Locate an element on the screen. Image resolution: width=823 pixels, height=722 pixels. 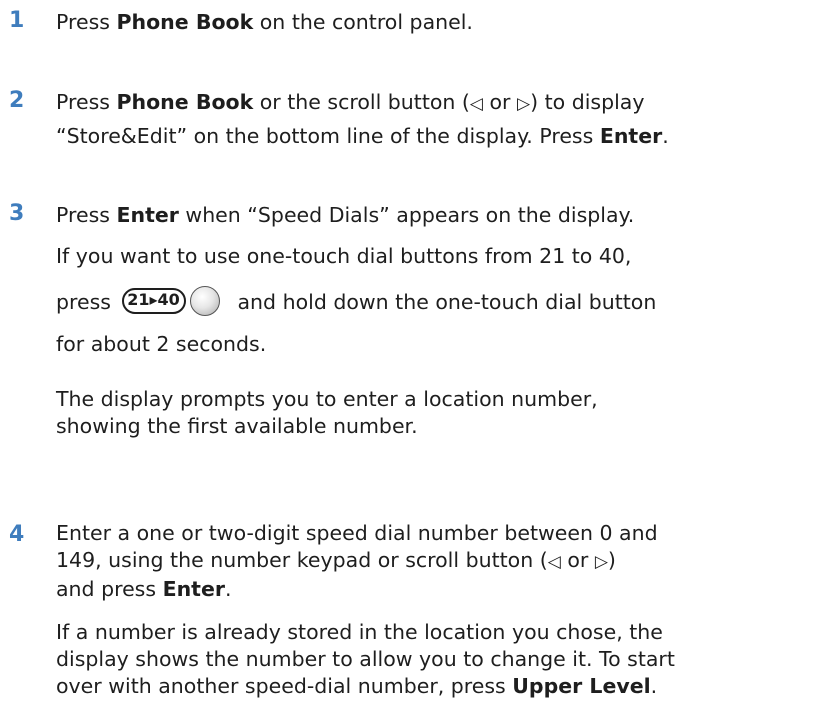
text-run: ) to display is located at coordinates (587, 102).